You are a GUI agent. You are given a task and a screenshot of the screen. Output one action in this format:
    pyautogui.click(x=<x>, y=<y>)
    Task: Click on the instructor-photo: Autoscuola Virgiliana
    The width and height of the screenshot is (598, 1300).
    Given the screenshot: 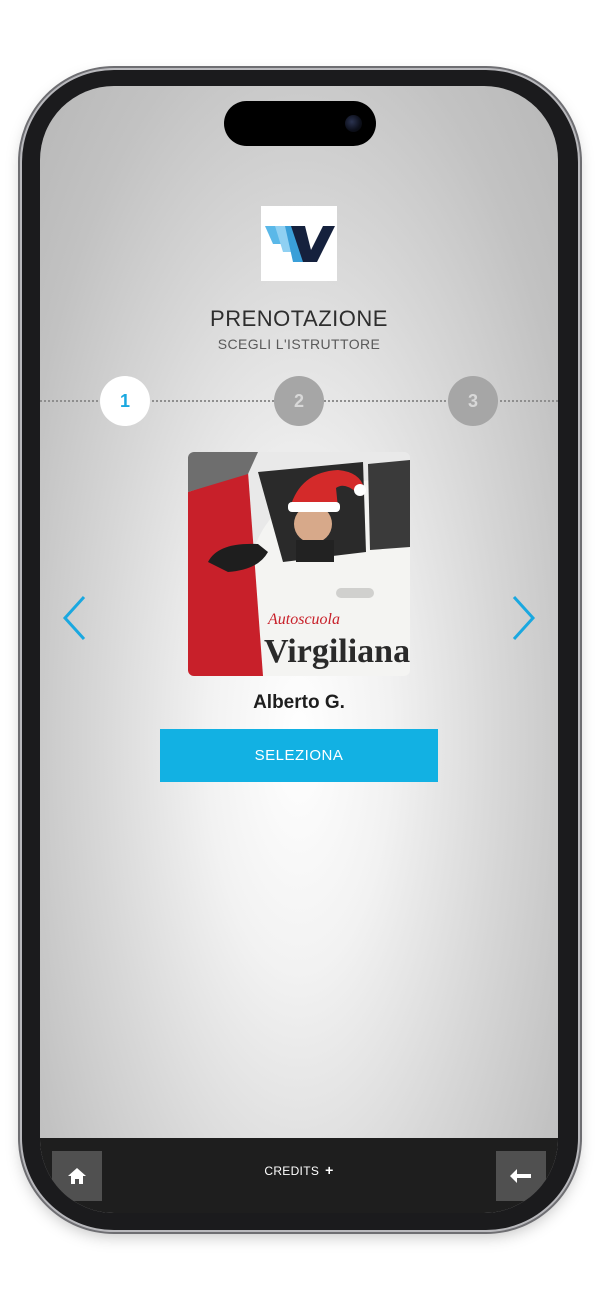 What is the action you would take?
    pyautogui.click(x=299, y=564)
    